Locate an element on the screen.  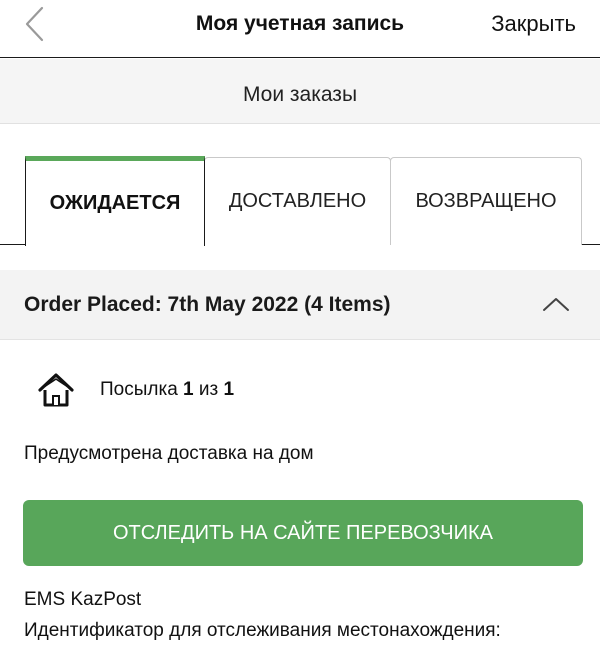
parcel-label: Посылка 1 из 1 is located at coordinates (167, 390).